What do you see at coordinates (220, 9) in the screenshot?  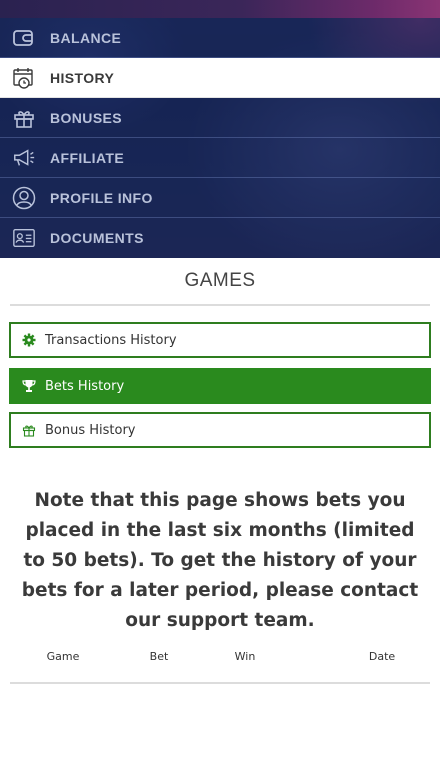 I see `header-strip` at bounding box center [220, 9].